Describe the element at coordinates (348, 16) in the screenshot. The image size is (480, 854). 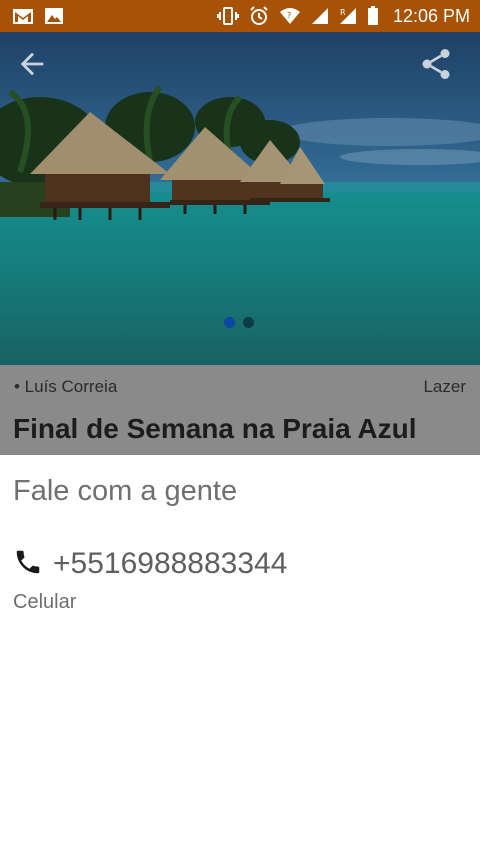
I see `signal-r-icon: R` at that location.